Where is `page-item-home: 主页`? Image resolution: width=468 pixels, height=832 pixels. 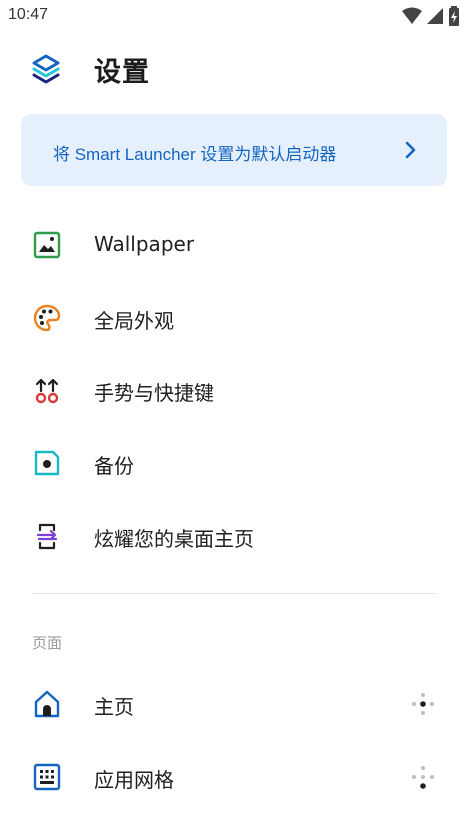
page-item-home: 主页 is located at coordinates (234, 703).